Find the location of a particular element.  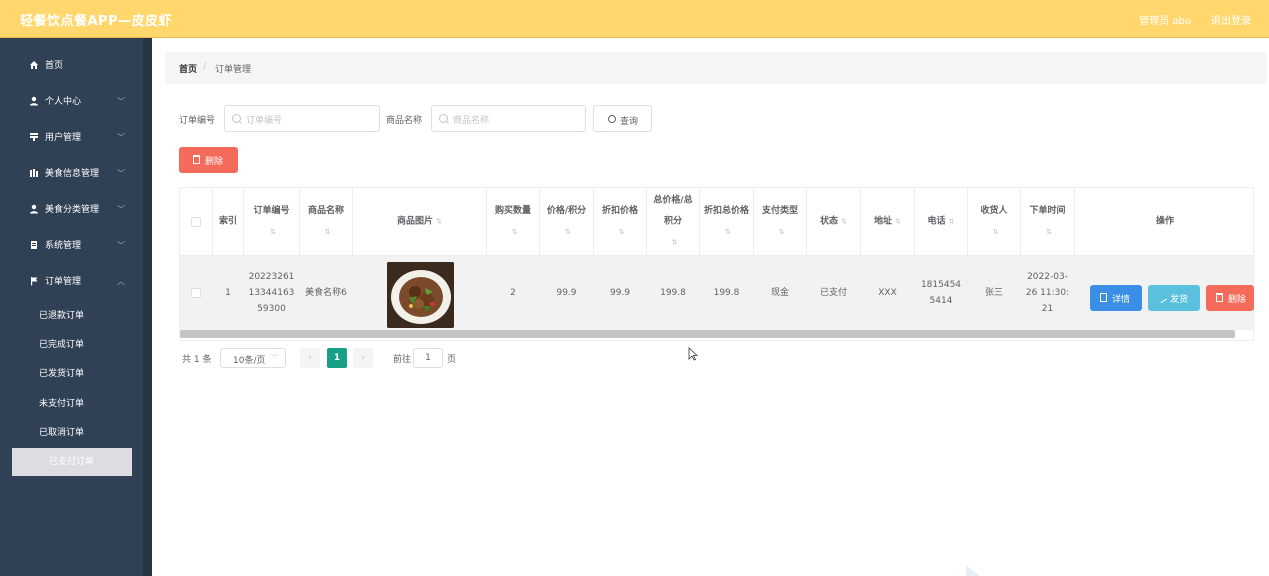

table-header-address: 地址 ⇅ is located at coordinates (888, 222).